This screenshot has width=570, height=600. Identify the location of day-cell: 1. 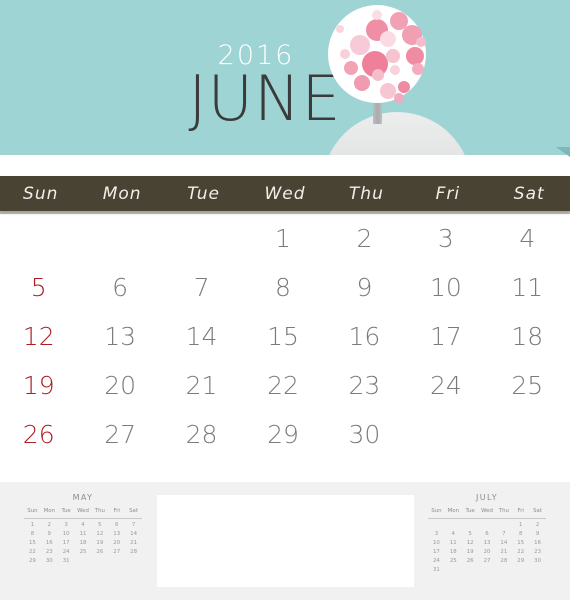
(284, 238).